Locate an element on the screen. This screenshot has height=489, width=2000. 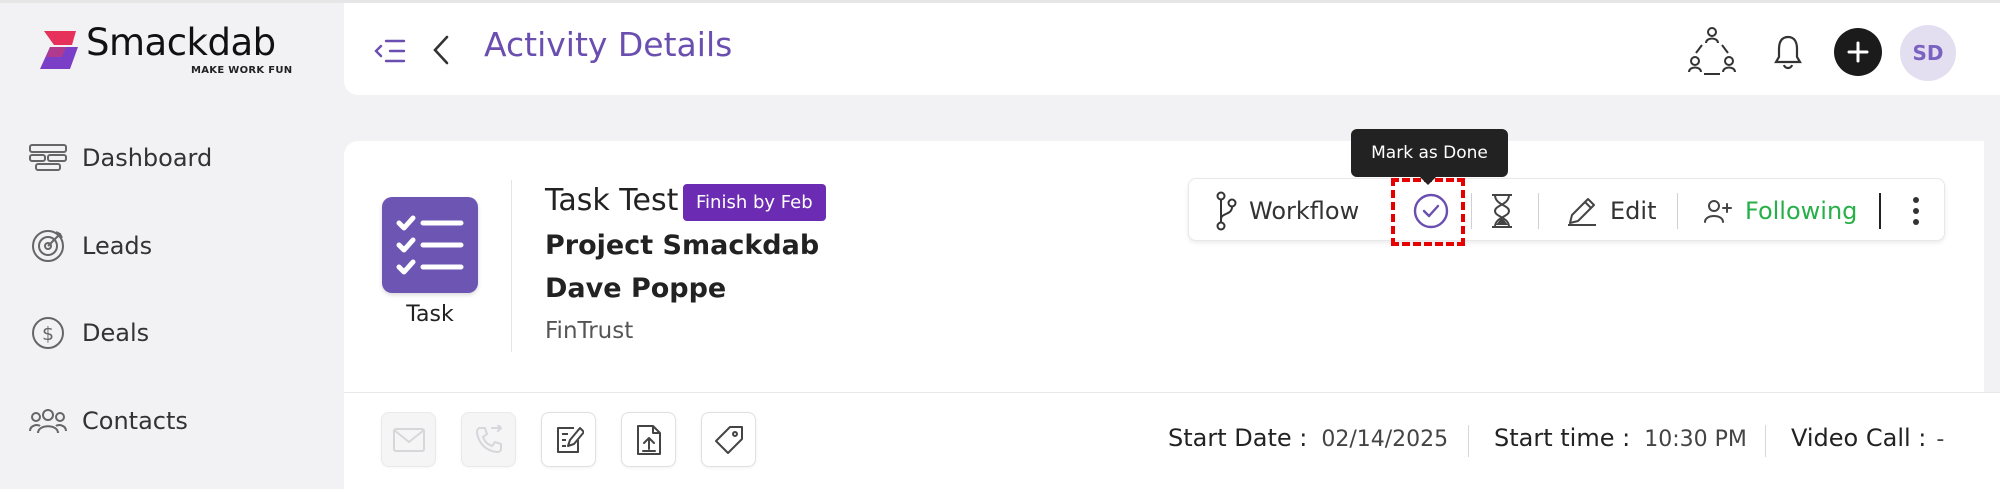
edit-label: Edit is located at coordinates (1633, 210).